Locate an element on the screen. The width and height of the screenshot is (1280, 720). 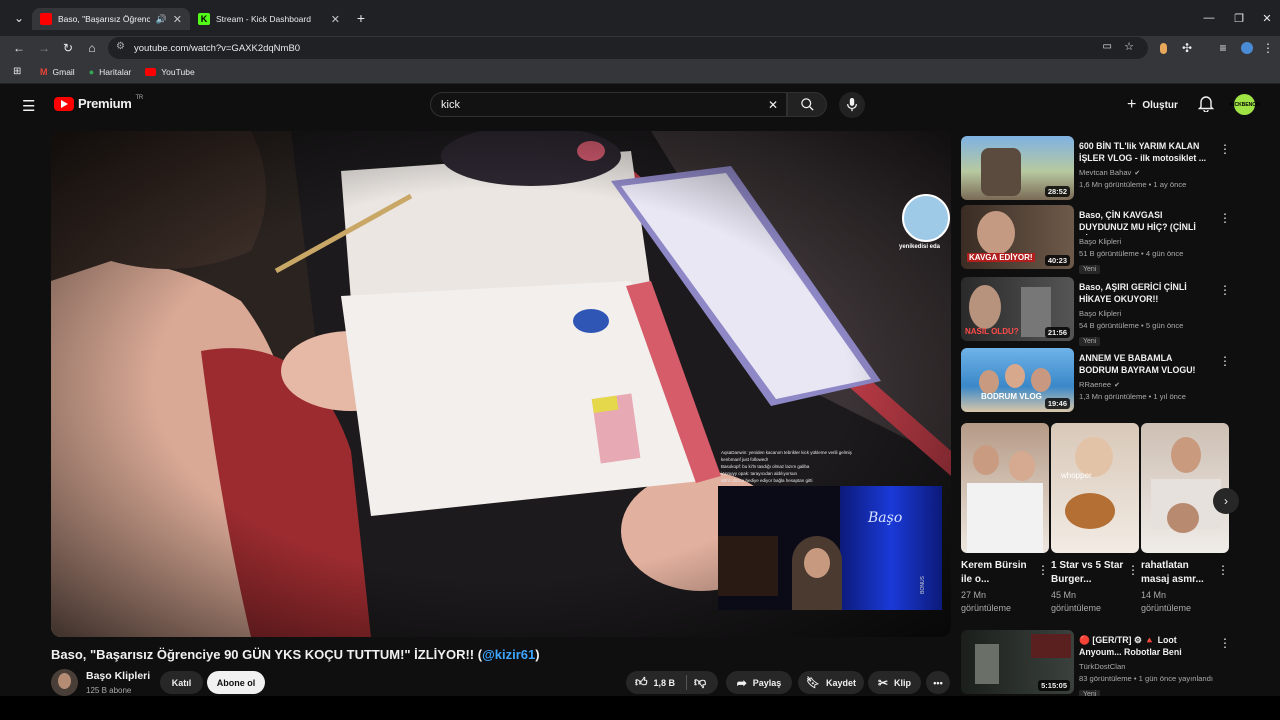
account-avatar: KICKBENCH is located at coordinates (1245, 104).